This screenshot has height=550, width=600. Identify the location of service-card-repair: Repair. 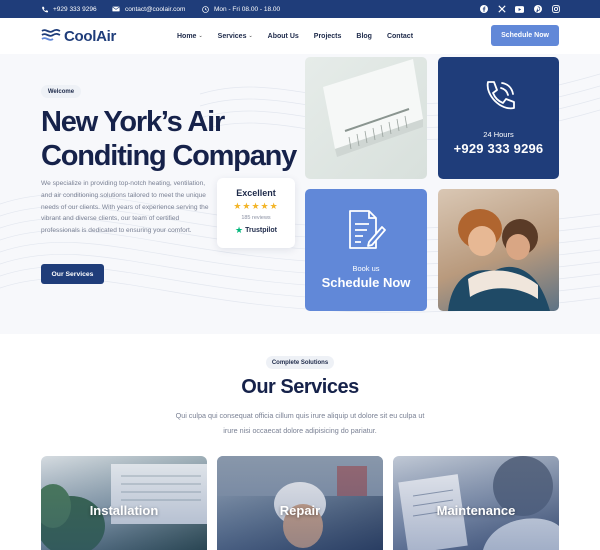
(300, 503).